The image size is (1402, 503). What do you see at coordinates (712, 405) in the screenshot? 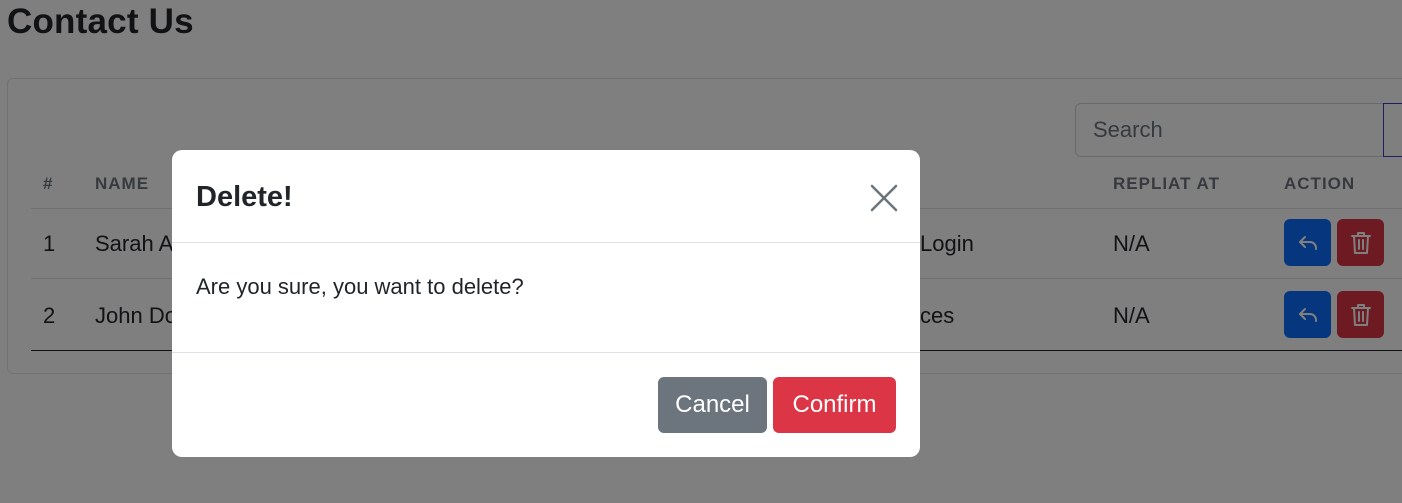
I see `cancel-button: Cancel` at bounding box center [712, 405].